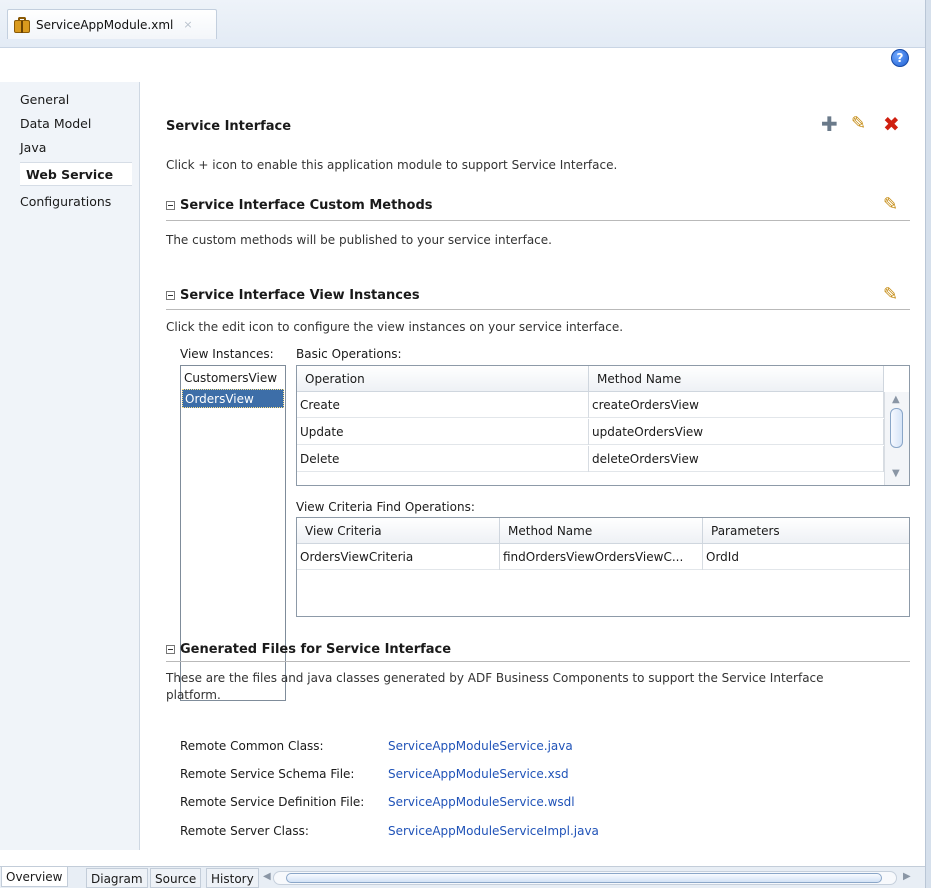 This screenshot has width=931, height=889. Describe the element at coordinates (34, 877) in the screenshot. I see `tab-overview: Overview` at that location.